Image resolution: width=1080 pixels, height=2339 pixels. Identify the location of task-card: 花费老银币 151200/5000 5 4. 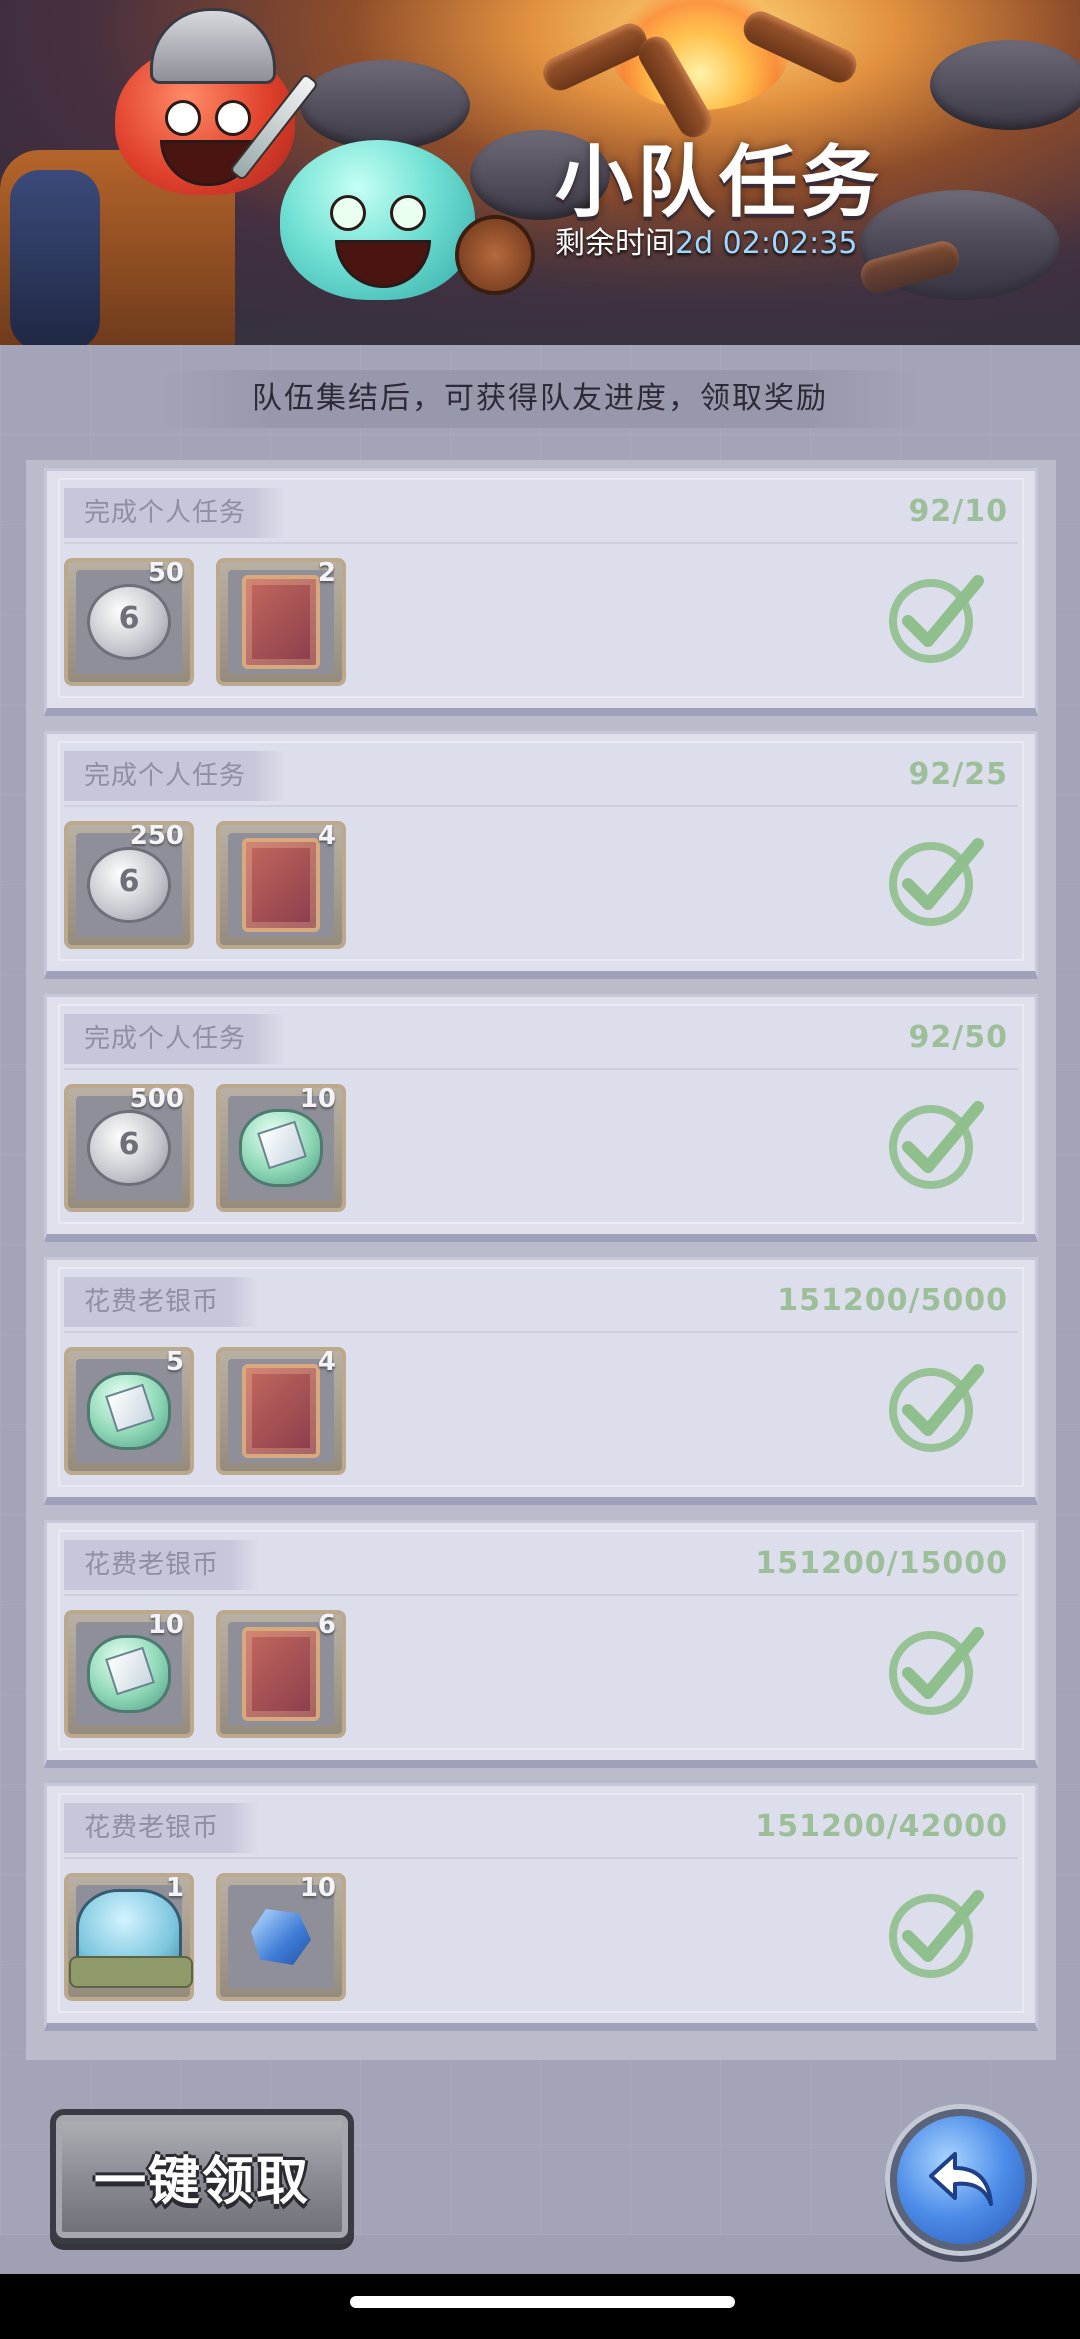
(541, 1381).